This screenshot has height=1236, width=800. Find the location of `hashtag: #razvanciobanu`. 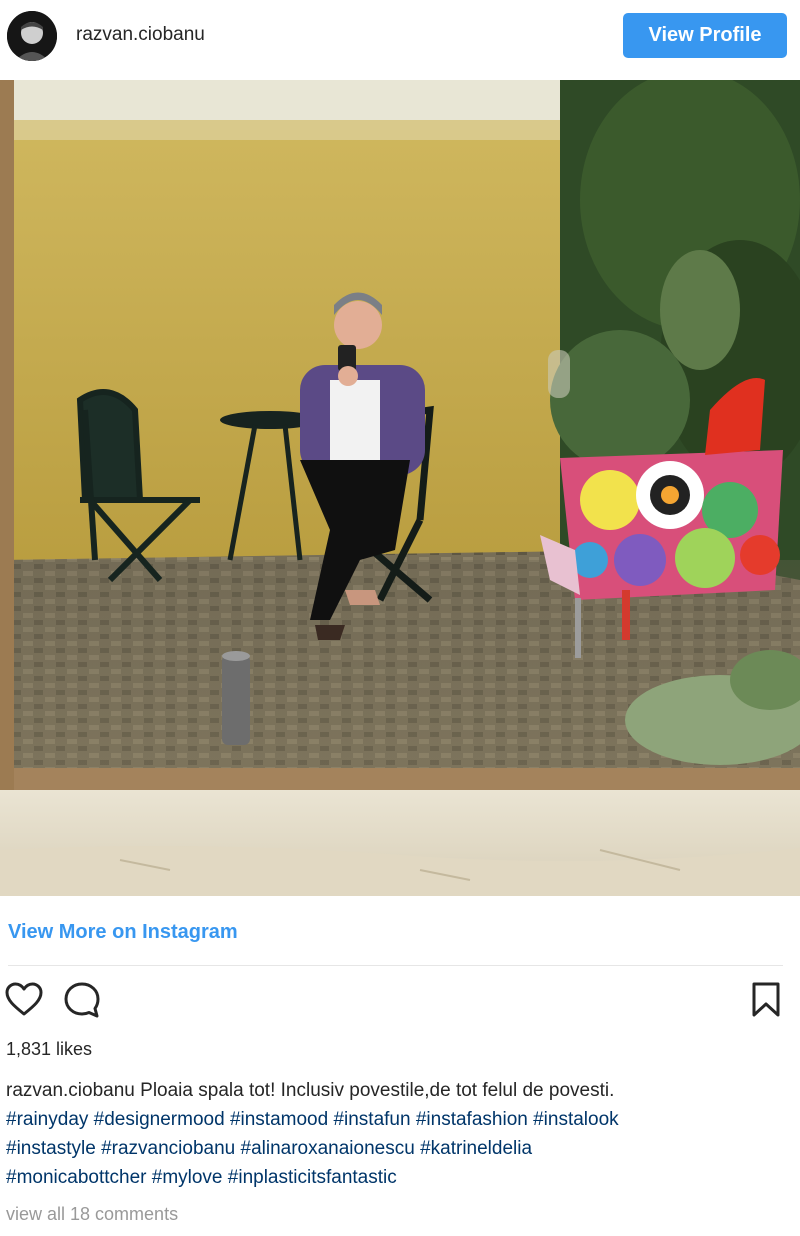

hashtag: #razvanciobanu is located at coordinates (168, 1148).